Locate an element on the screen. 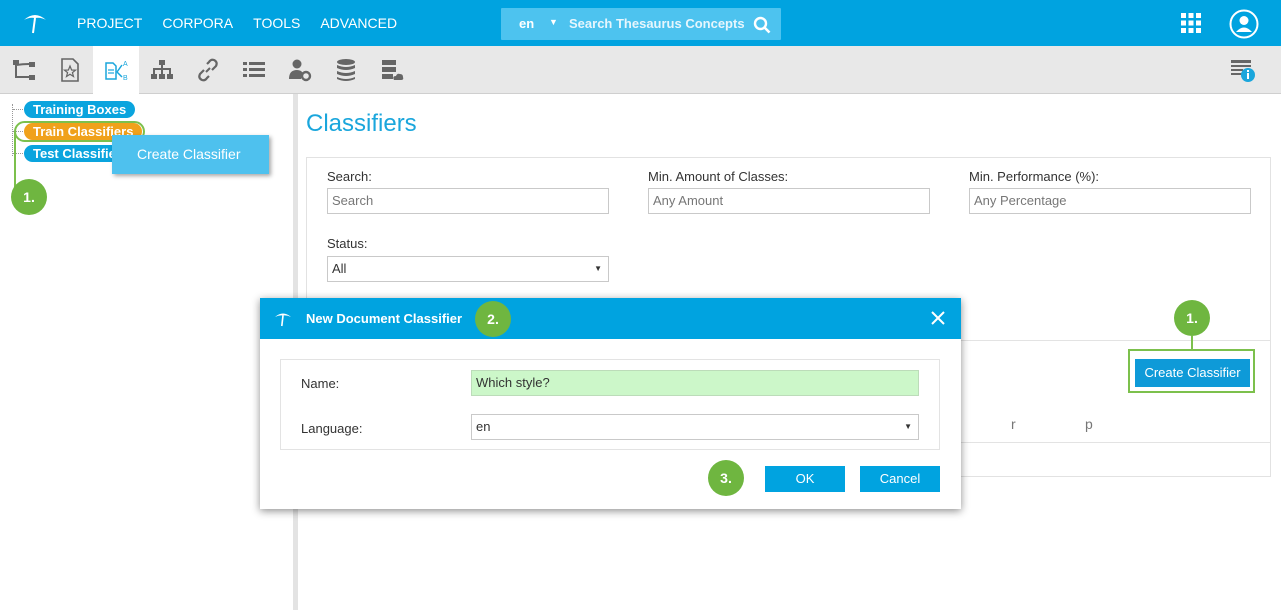 Image resolution: width=1281 pixels, height=610 pixels. tool-user-settings is located at coordinates (300, 70).